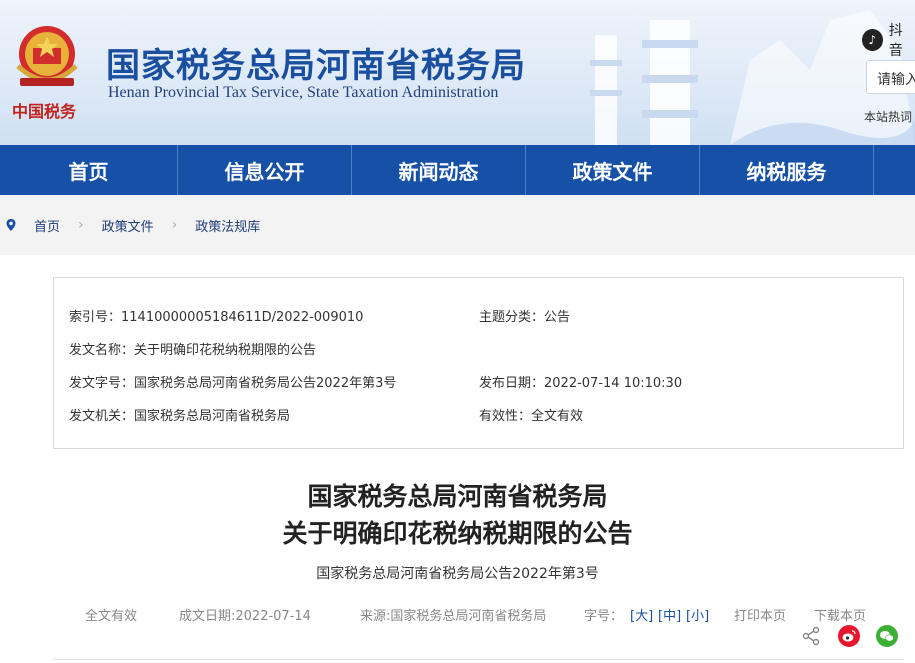 The width and height of the screenshot is (915, 663). I want to click on meta-doc-code: 发文字号：国家税务总局河南省税务局公告2022年第3号, so click(233, 383).